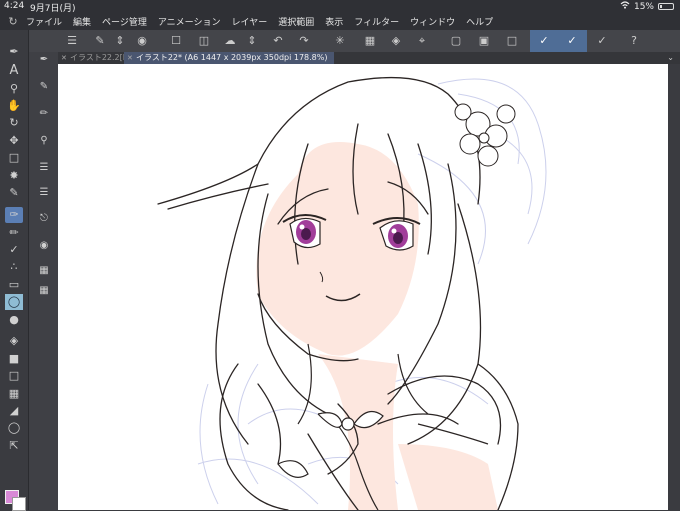  Describe the element at coordinates (44, 141) in the screenshot. I see `sub-search-icon: ⚲` at that location.